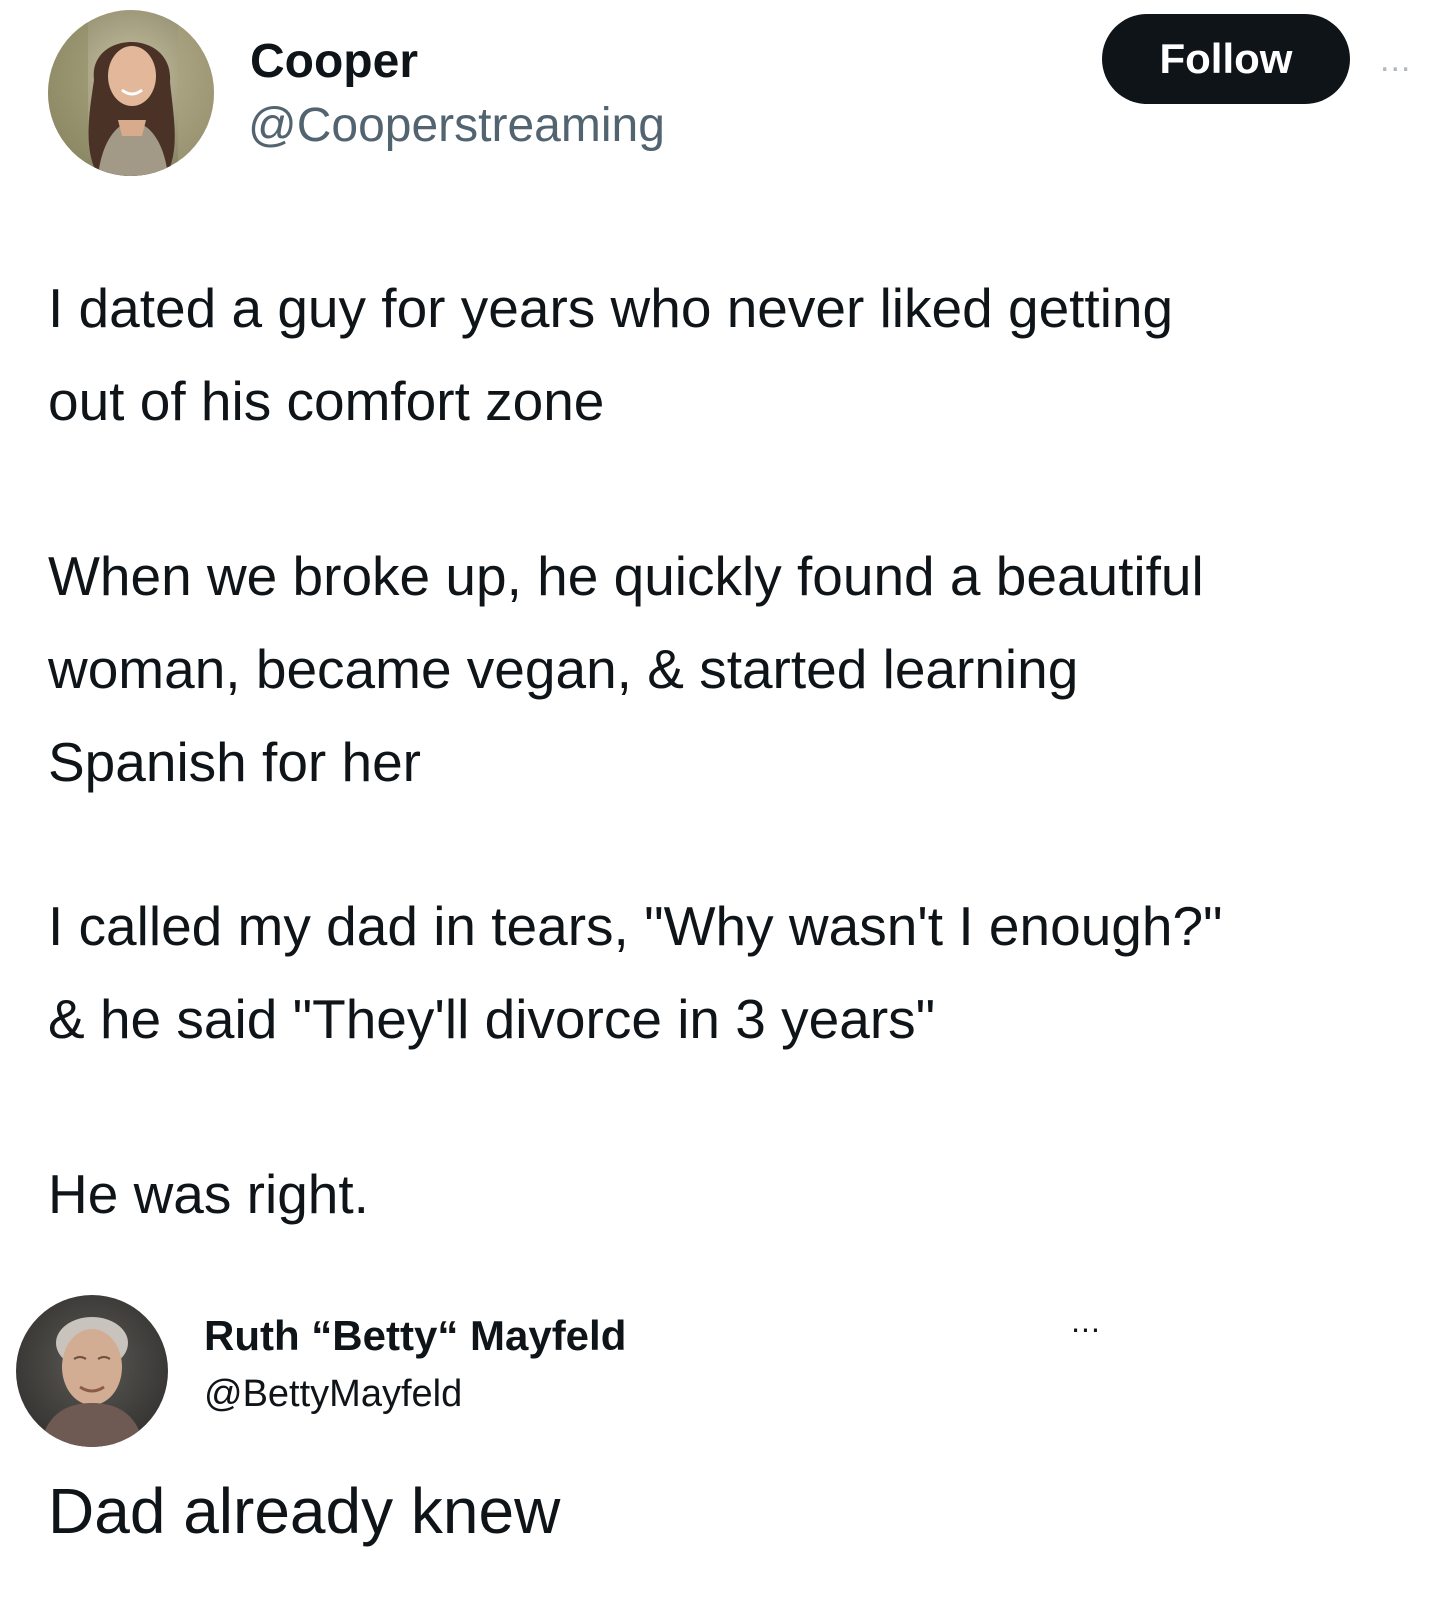 The height and width of the screenshot is (1617, 1440). I want to click on reply-text: Dad already knew, so click(304, 1511).